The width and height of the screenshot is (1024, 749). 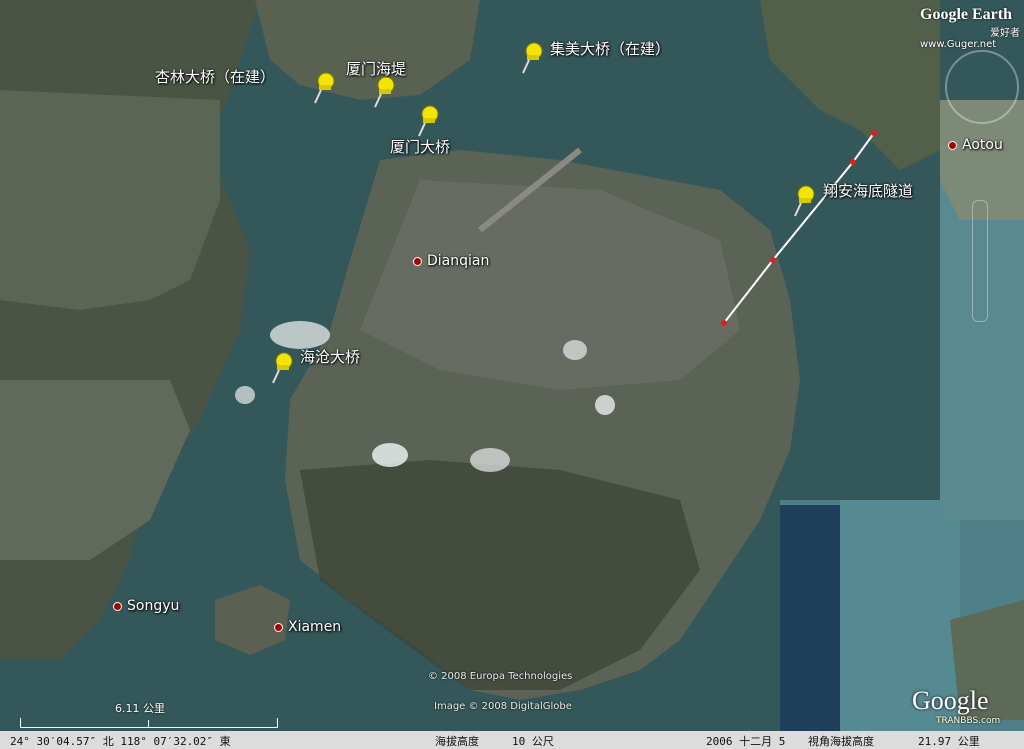 What do you see at coordinates (330, 356) in the screenshot?
I see `placemark-label: 海沧大桥` at bounding box center [330, 356].